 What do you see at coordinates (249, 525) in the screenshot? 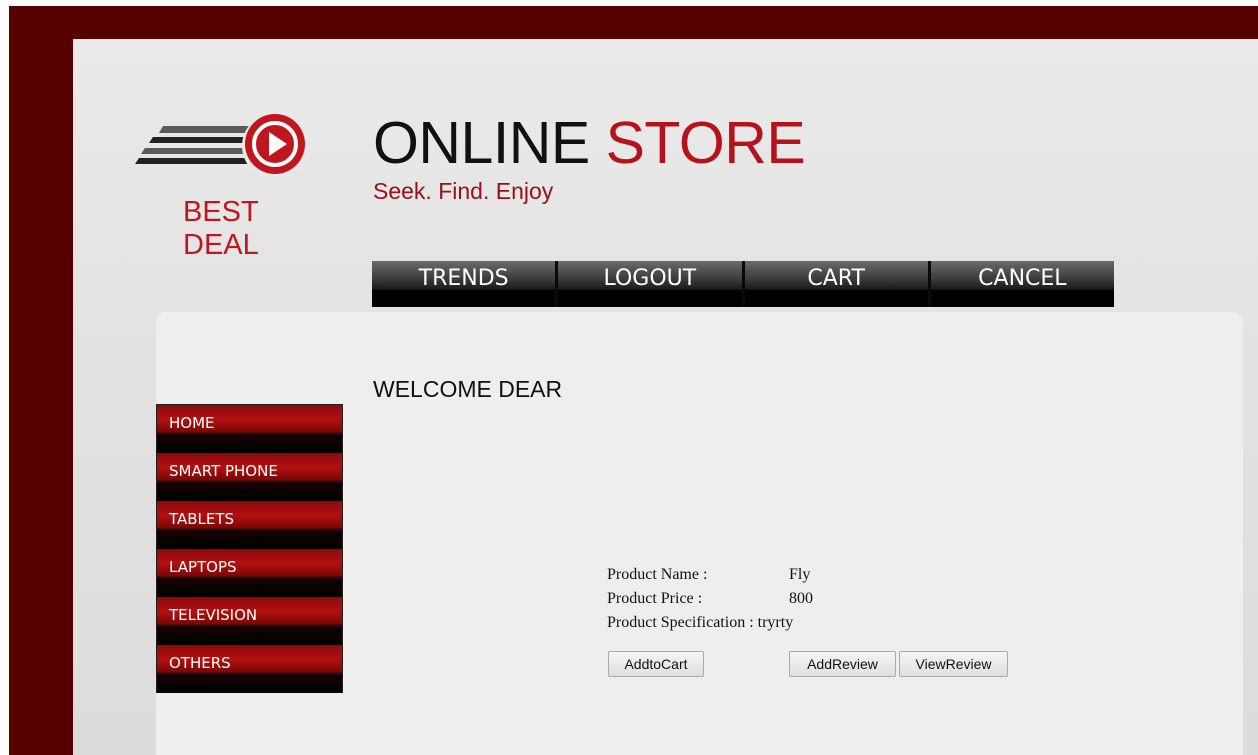
I see `sidebar-item-tablets: TABLETS` at bounding box center [249, 525].